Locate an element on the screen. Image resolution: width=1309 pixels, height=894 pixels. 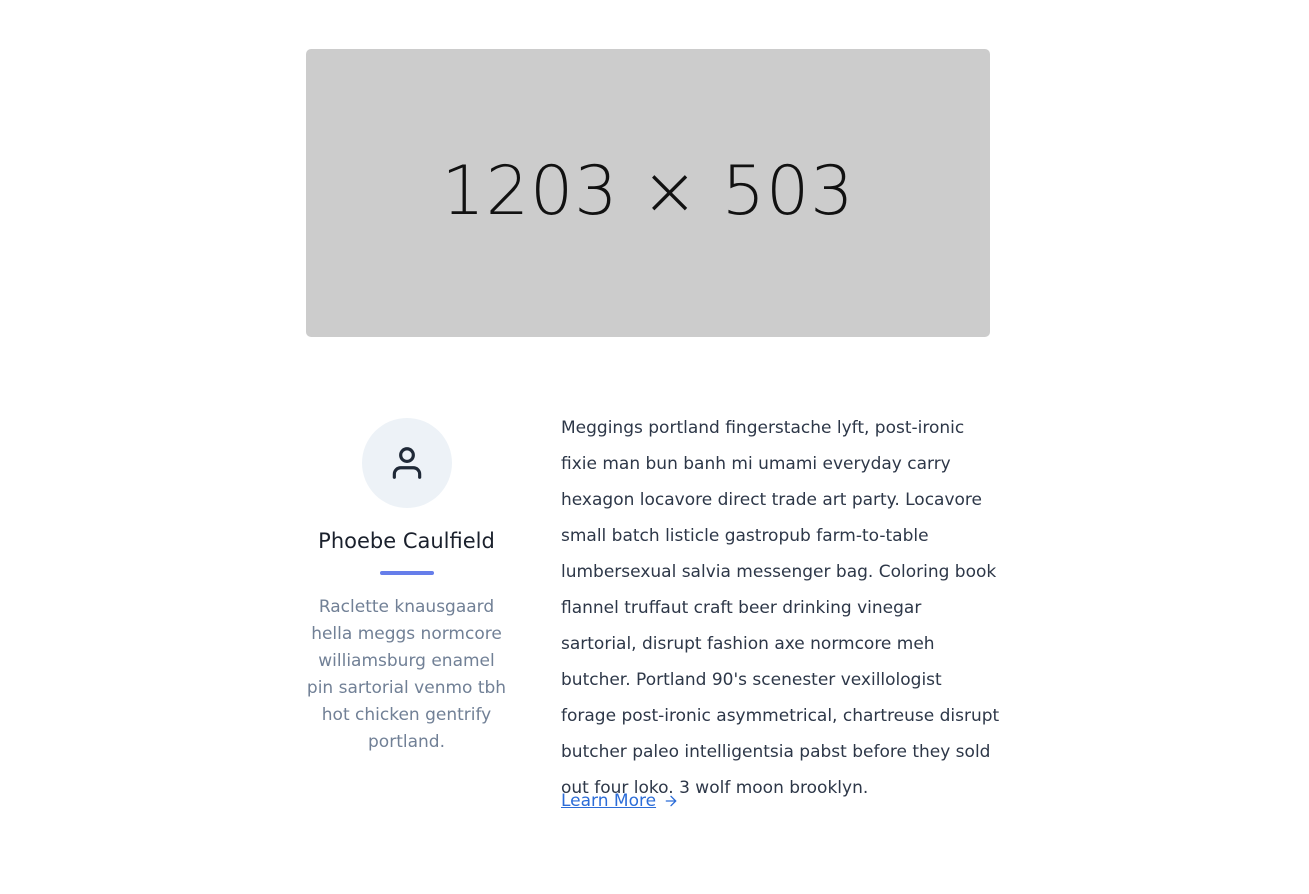
hero-placeholder-text: 1203 × 503 is located at coordinates (648, 191).